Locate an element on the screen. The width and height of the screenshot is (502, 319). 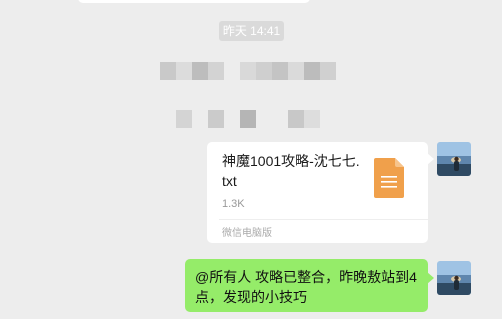
file-name: 神魔1001攻略-沈七七.txt is located at coordinates (291, 171).